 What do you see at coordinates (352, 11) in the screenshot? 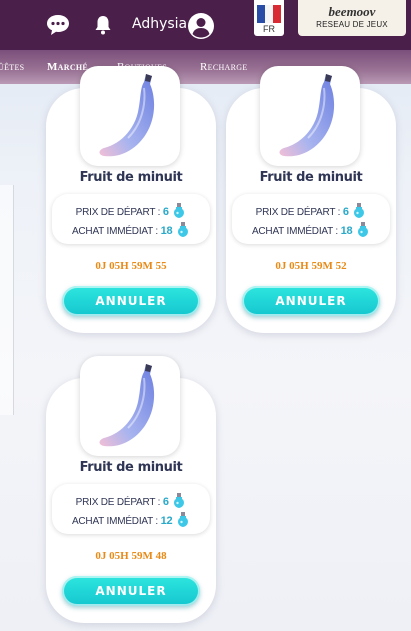
I see `partner-logo-text: beemoov` at bounding box center [352, 11].